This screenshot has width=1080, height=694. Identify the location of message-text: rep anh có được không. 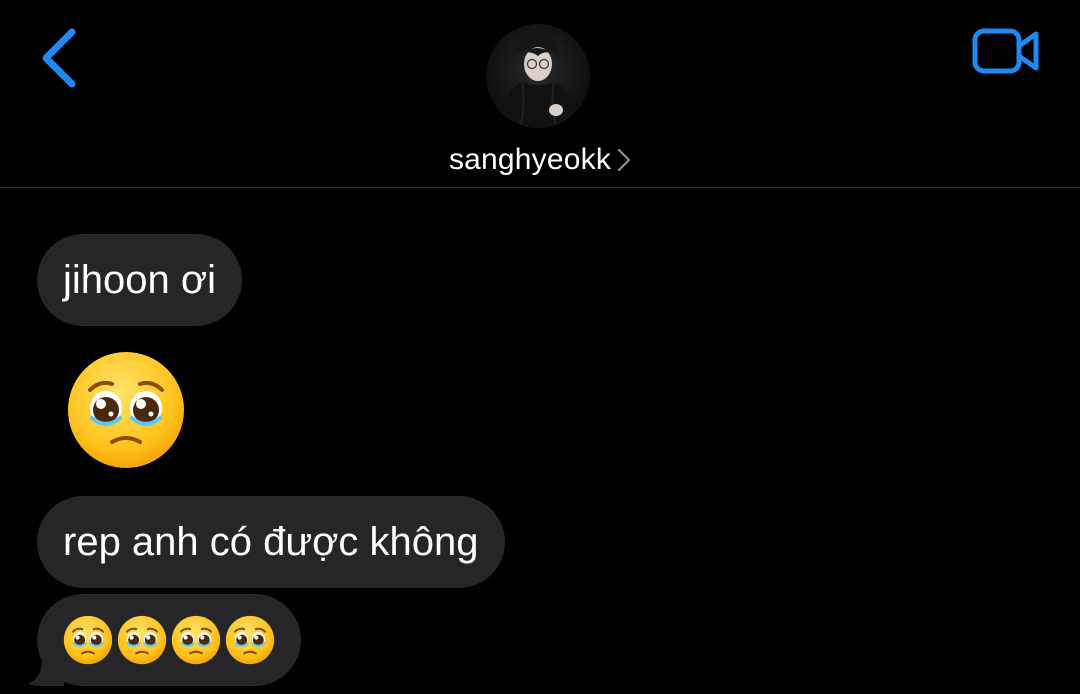
(271, 542).